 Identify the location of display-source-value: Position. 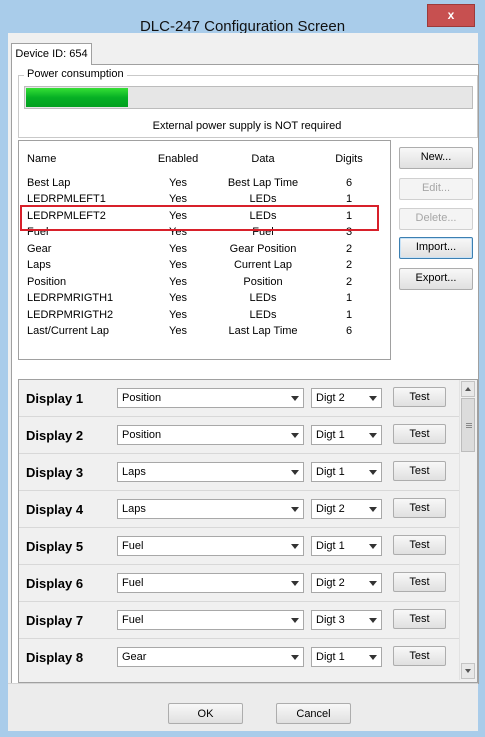
(142, 398).